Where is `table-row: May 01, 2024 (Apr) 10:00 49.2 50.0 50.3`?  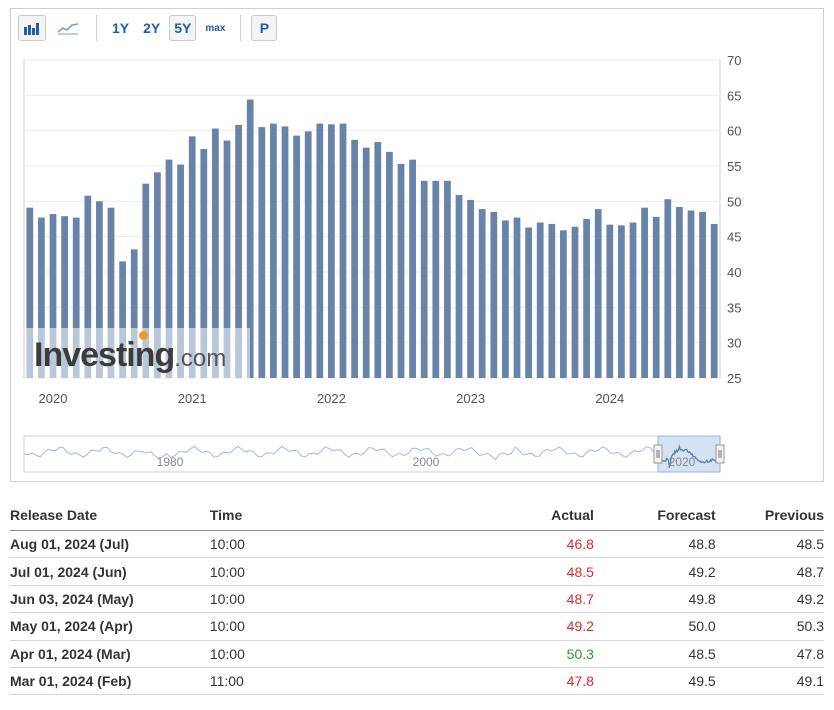
table-row: May 01, 2024 (Apr) 10:00 49.2 50.0 50.3 is located at coordinates (417, 626).